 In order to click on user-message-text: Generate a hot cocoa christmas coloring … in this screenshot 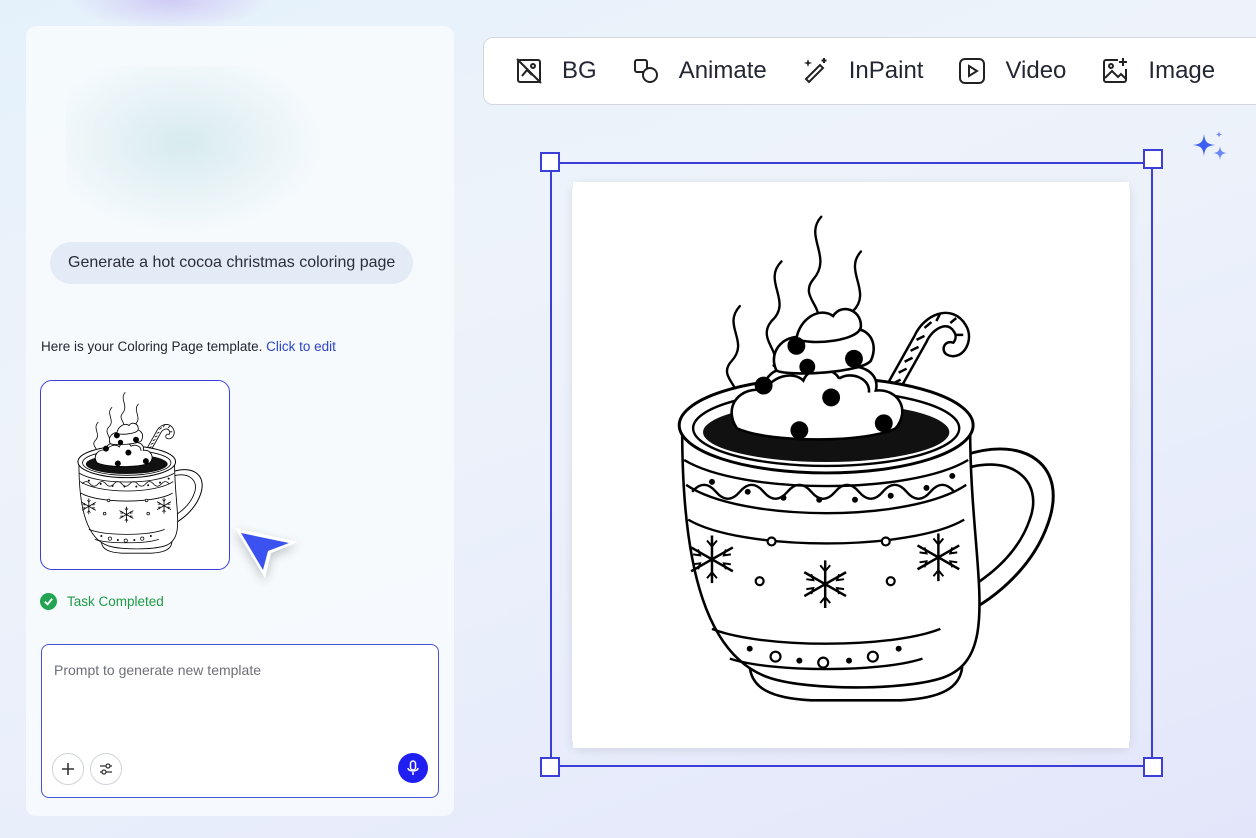, I will do `click(232, 262)`.